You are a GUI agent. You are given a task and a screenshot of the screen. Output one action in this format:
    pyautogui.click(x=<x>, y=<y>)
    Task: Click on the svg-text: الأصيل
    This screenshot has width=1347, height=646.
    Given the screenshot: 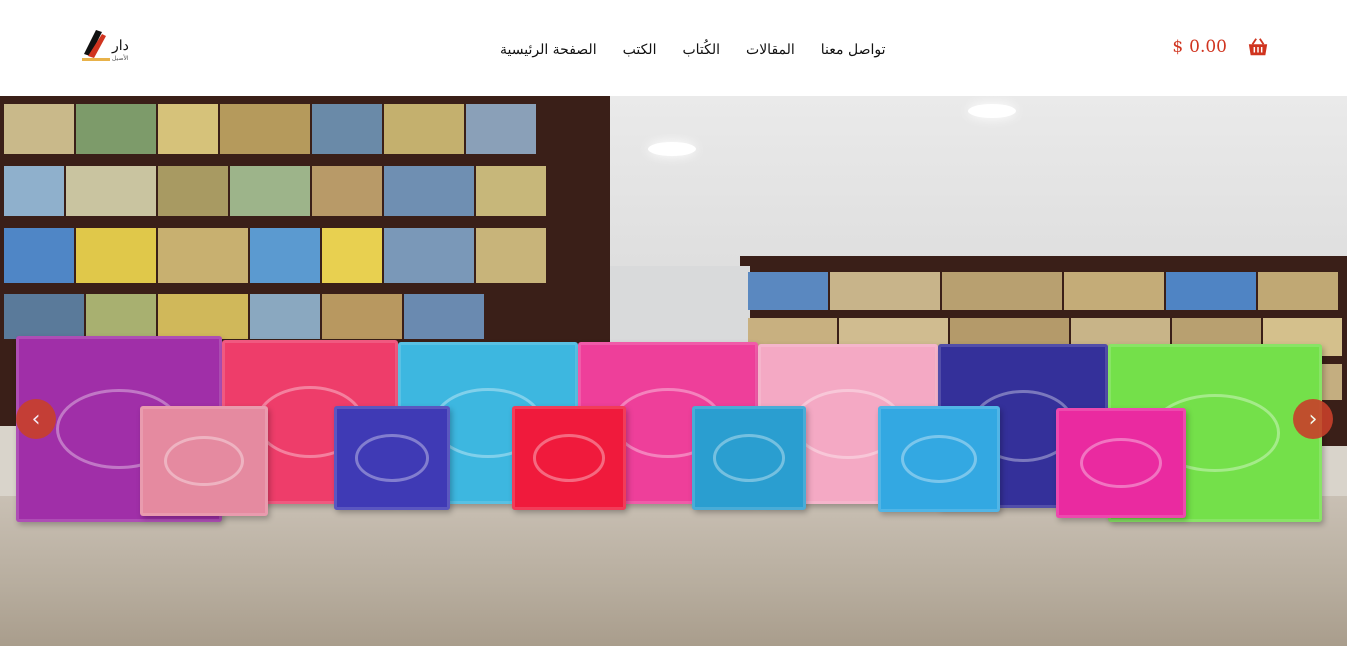 What is the action you would take?
    pyautogui.click(x=120, y=58)
    